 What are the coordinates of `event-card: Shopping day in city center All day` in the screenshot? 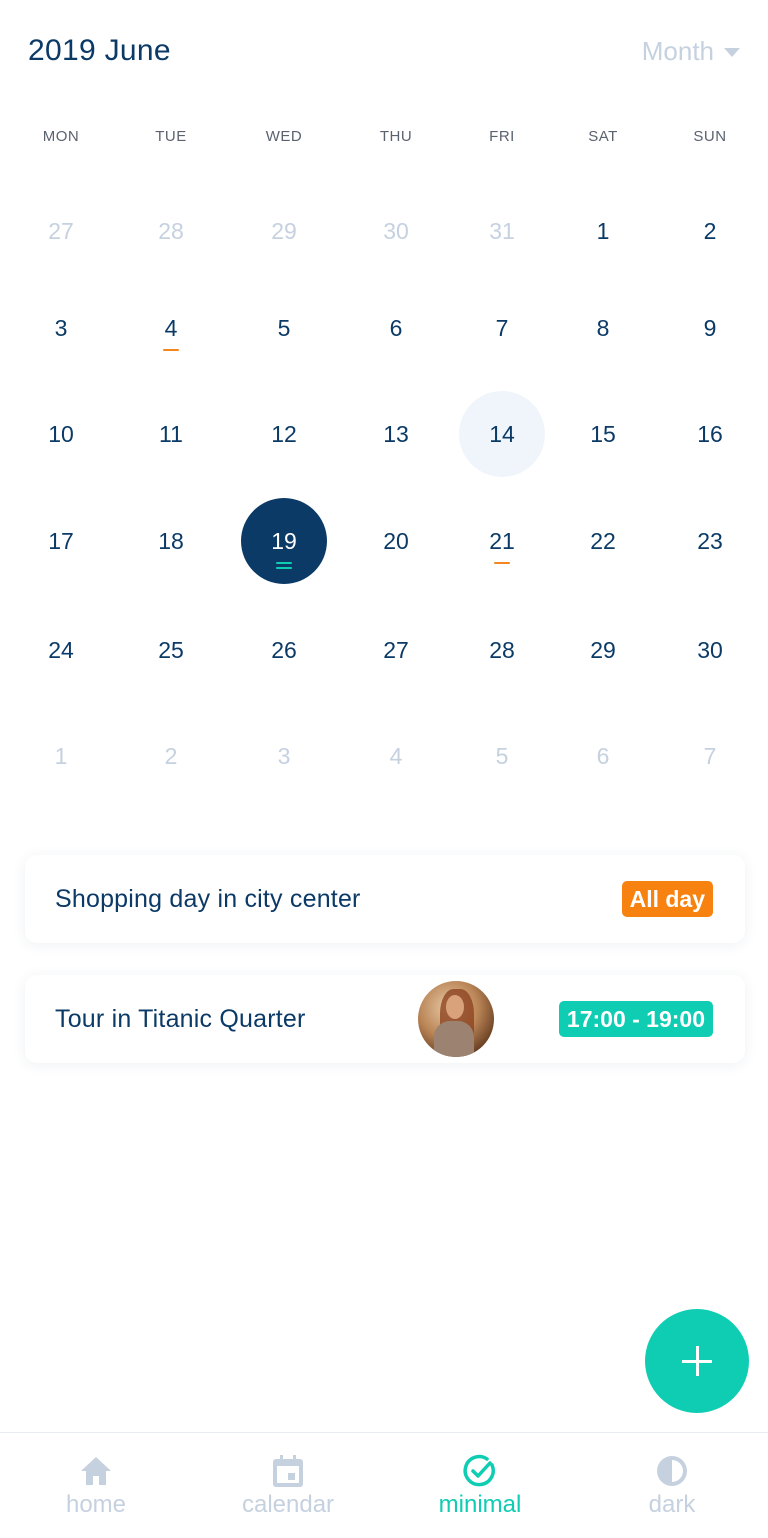 It's located at (385, 899).